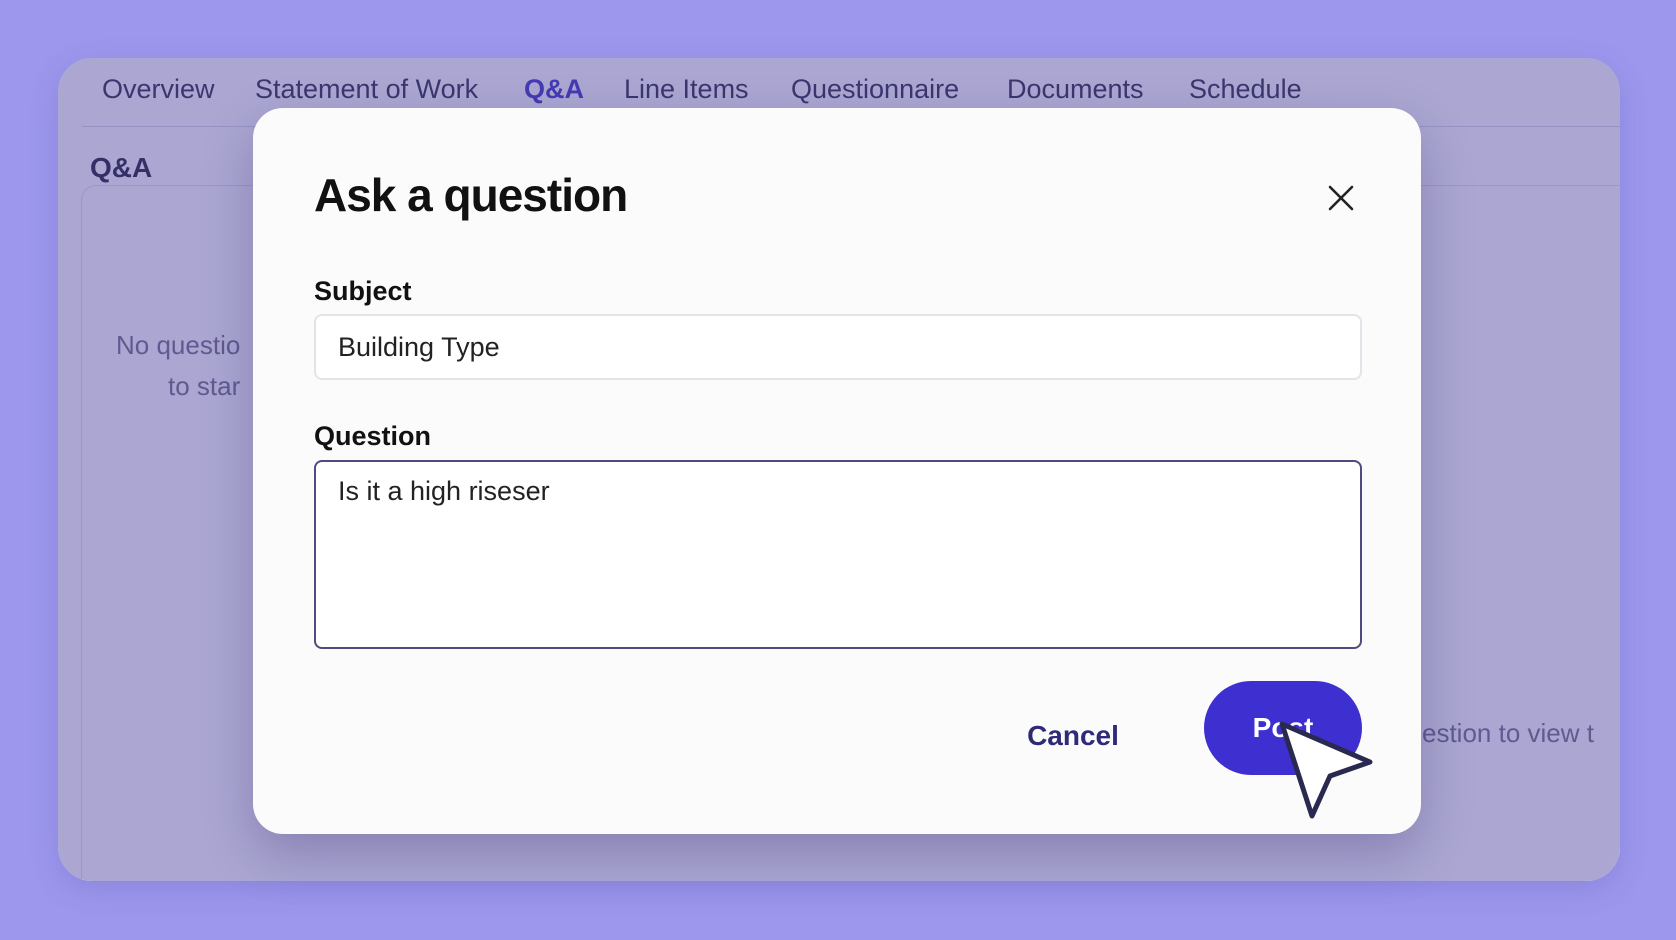 The height and width of the screenshot is (940, 1676). Describe the element at coordinates (838, 554) in the screenshot. I see `question-textarea: Is it a high riseser` at that location.